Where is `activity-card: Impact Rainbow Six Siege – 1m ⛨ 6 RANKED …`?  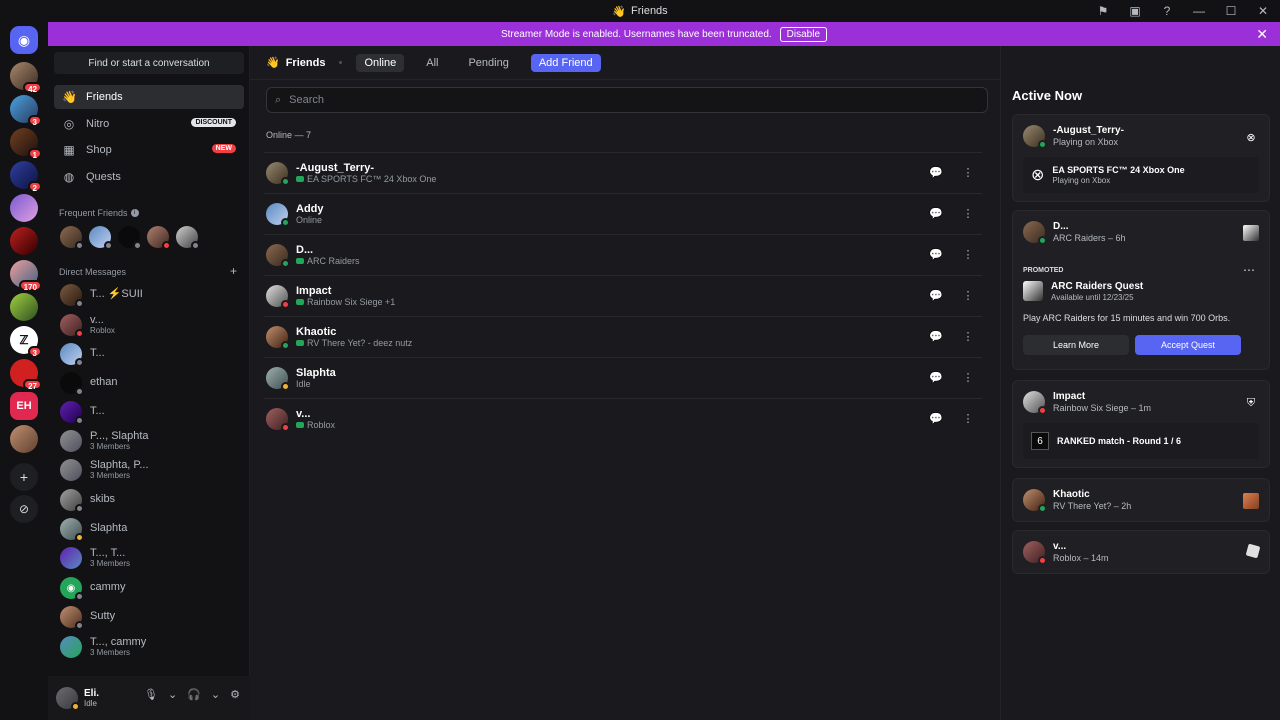
activity-card: Impact Rainbow Six Siege – 1m ⛨ 6 RANKED … is located at coordinates (1141, 424).